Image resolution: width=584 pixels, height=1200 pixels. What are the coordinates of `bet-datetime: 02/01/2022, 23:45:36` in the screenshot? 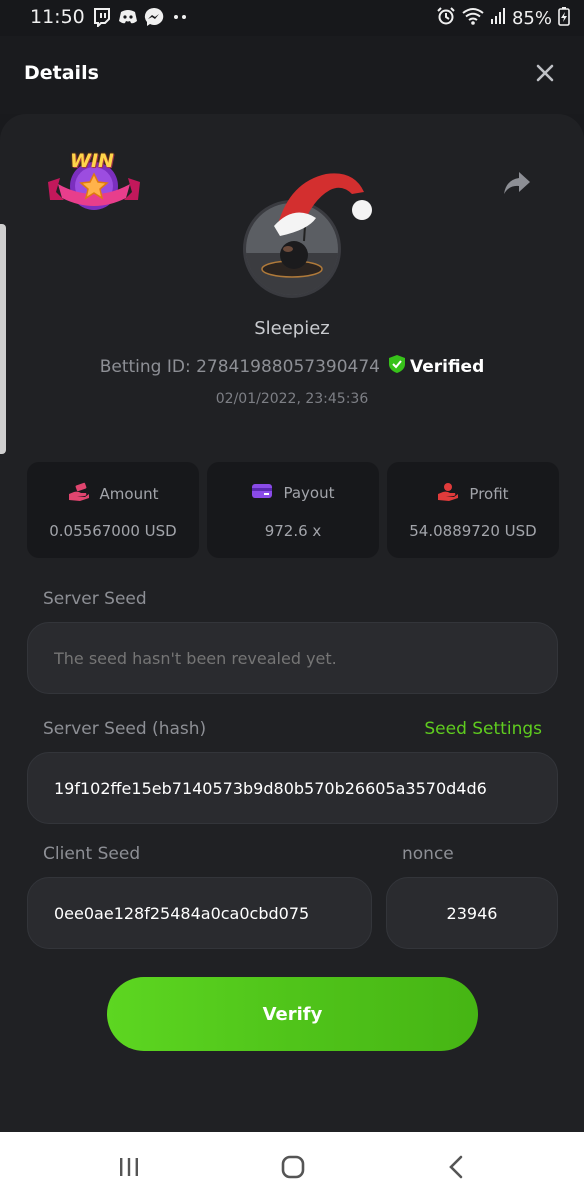 It's located at (292, 399).